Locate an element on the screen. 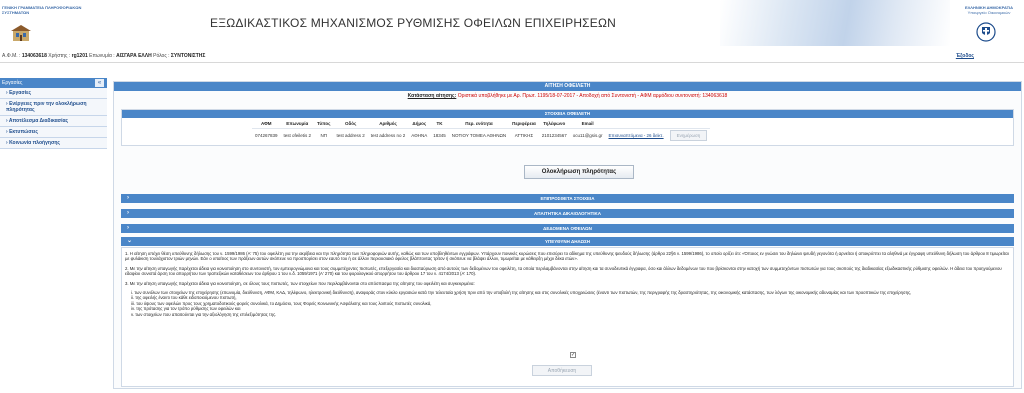  sidebar-item-pre-completion-actions: Ενέργειες πριν την ολοκλήρωση πληρότητας is located at coordinates (53, 107).